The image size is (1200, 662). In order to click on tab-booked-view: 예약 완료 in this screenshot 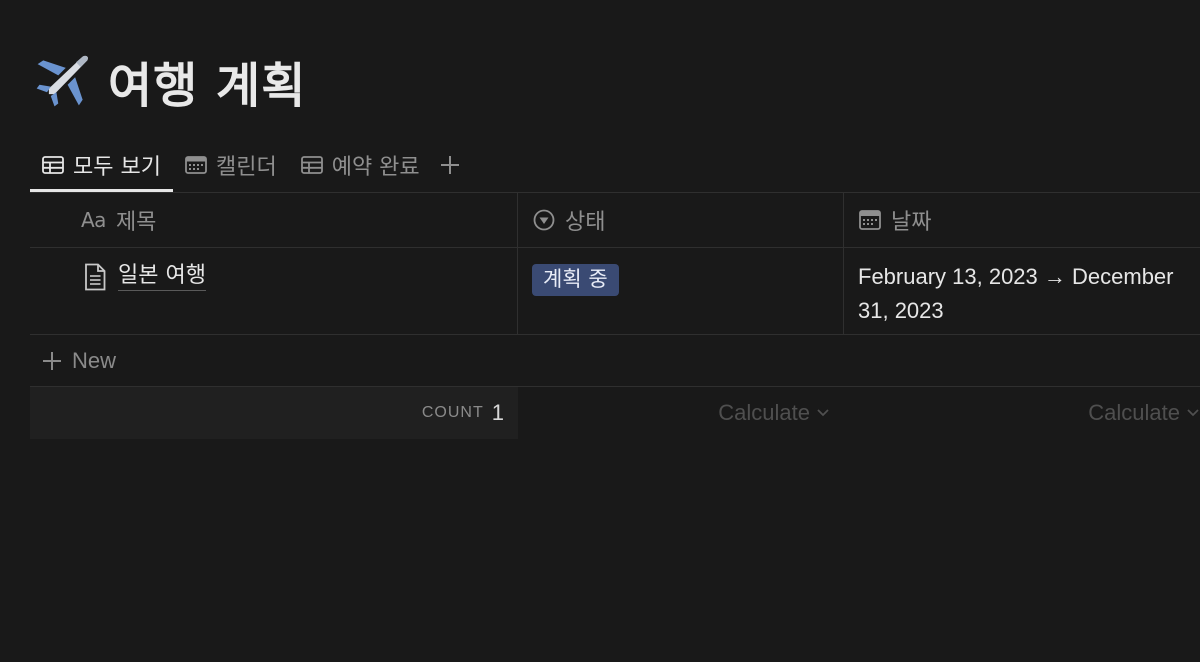, I will do `click(360, 165)`.